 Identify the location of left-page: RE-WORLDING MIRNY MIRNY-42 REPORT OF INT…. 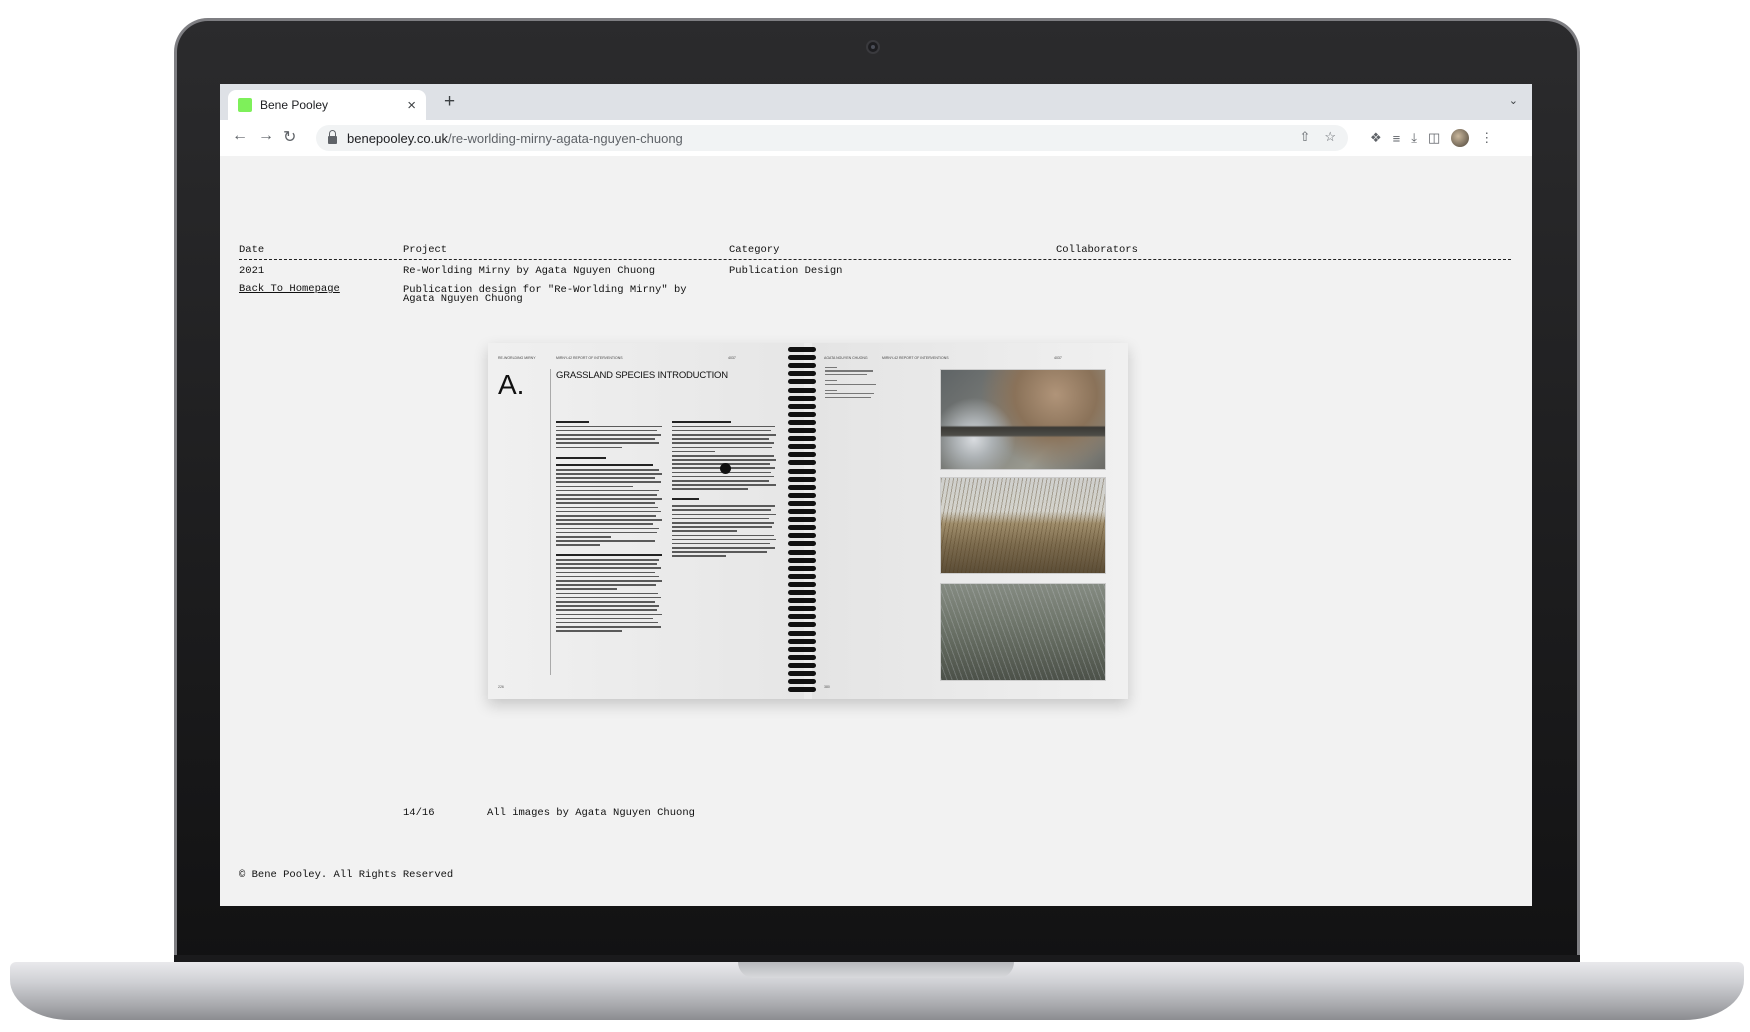
(646, 521).